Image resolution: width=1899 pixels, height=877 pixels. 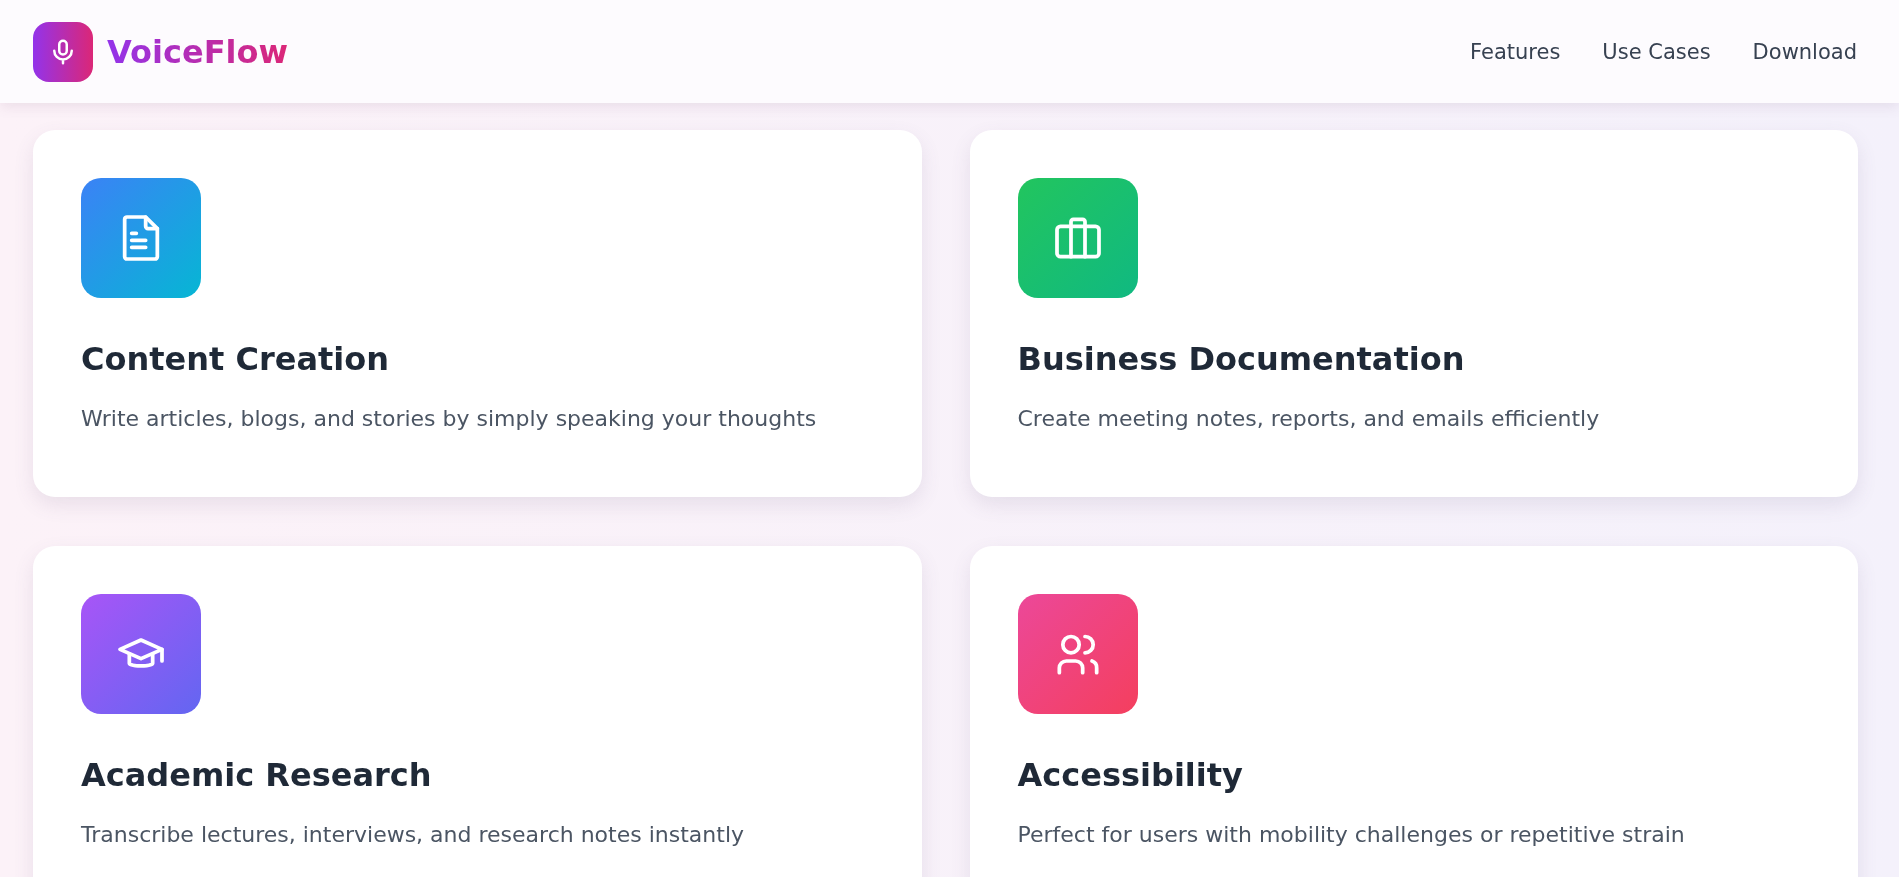 I want to click on nav-link: Features, so click(x=1515, y=51).